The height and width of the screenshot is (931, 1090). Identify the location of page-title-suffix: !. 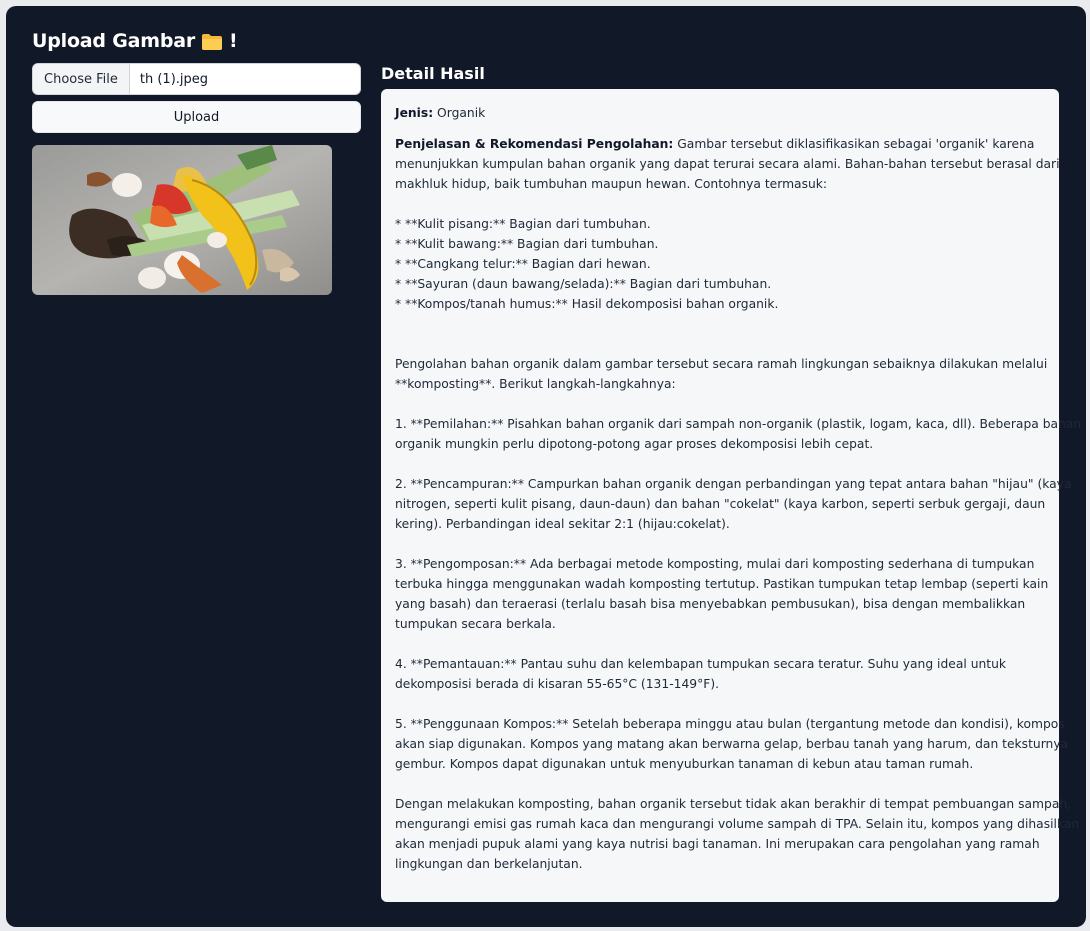
(233, 41).